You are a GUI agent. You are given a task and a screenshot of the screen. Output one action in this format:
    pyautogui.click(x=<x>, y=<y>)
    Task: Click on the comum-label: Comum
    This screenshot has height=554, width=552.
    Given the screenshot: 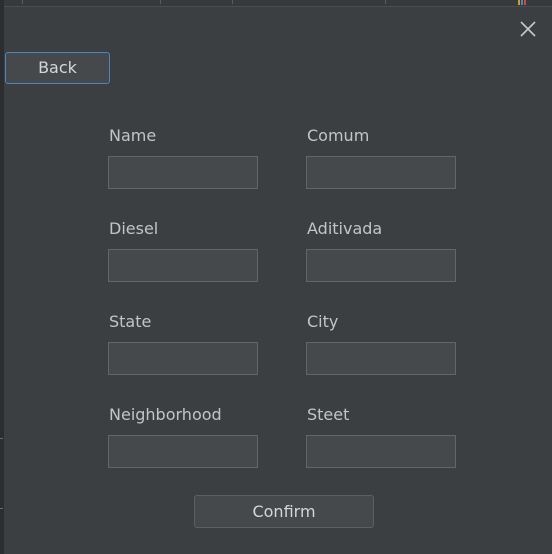 What is the action you would take?
    pyautogui.click(x=338, y=135)
    